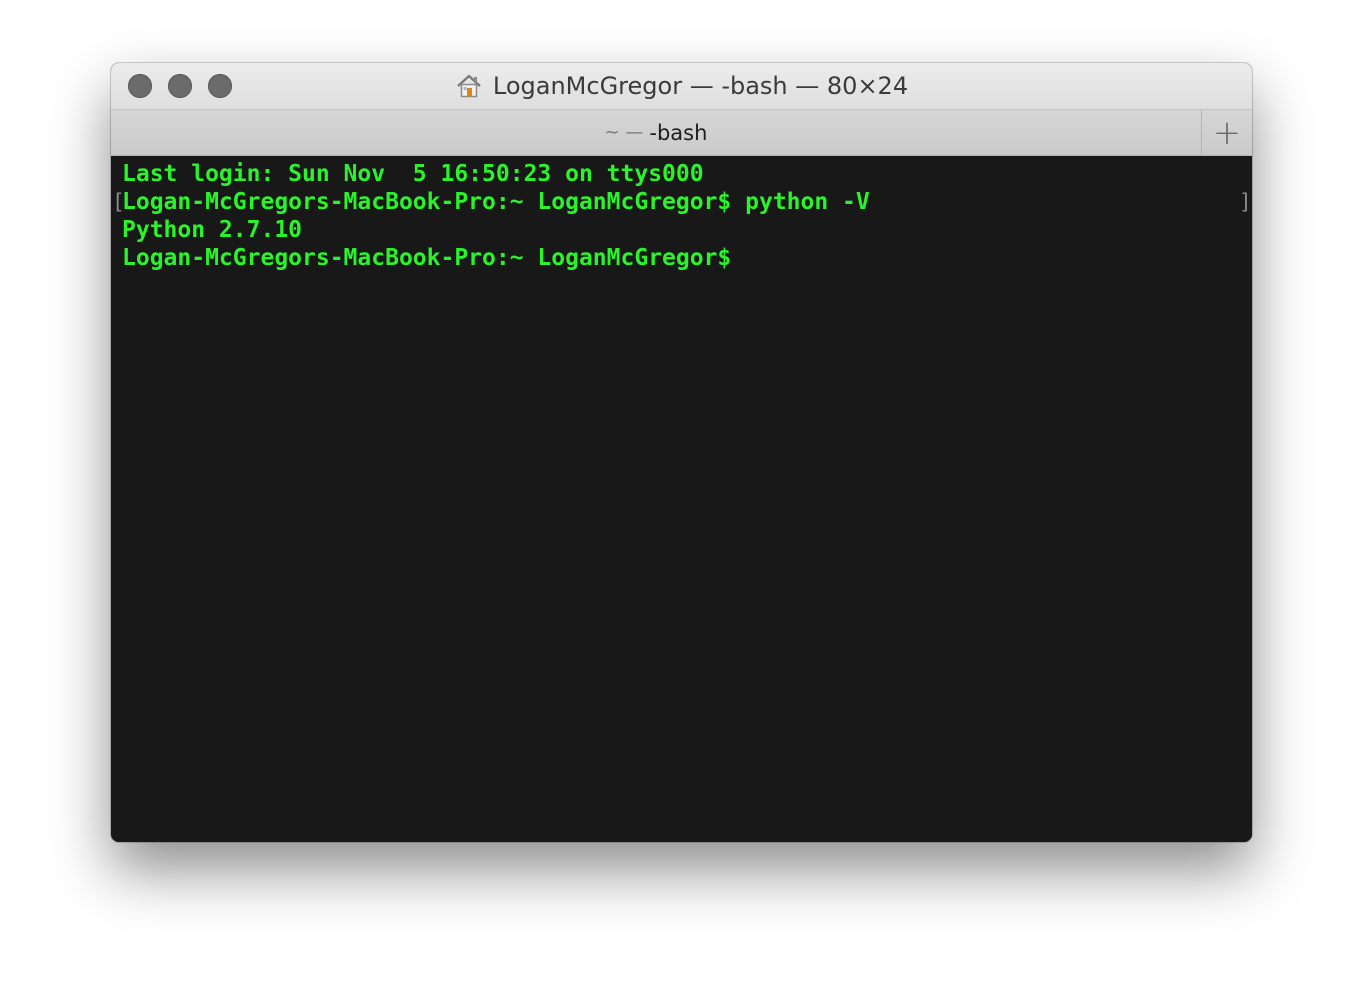  I want to click on terminal-line: Python 2.7.10, so click(212, 230).